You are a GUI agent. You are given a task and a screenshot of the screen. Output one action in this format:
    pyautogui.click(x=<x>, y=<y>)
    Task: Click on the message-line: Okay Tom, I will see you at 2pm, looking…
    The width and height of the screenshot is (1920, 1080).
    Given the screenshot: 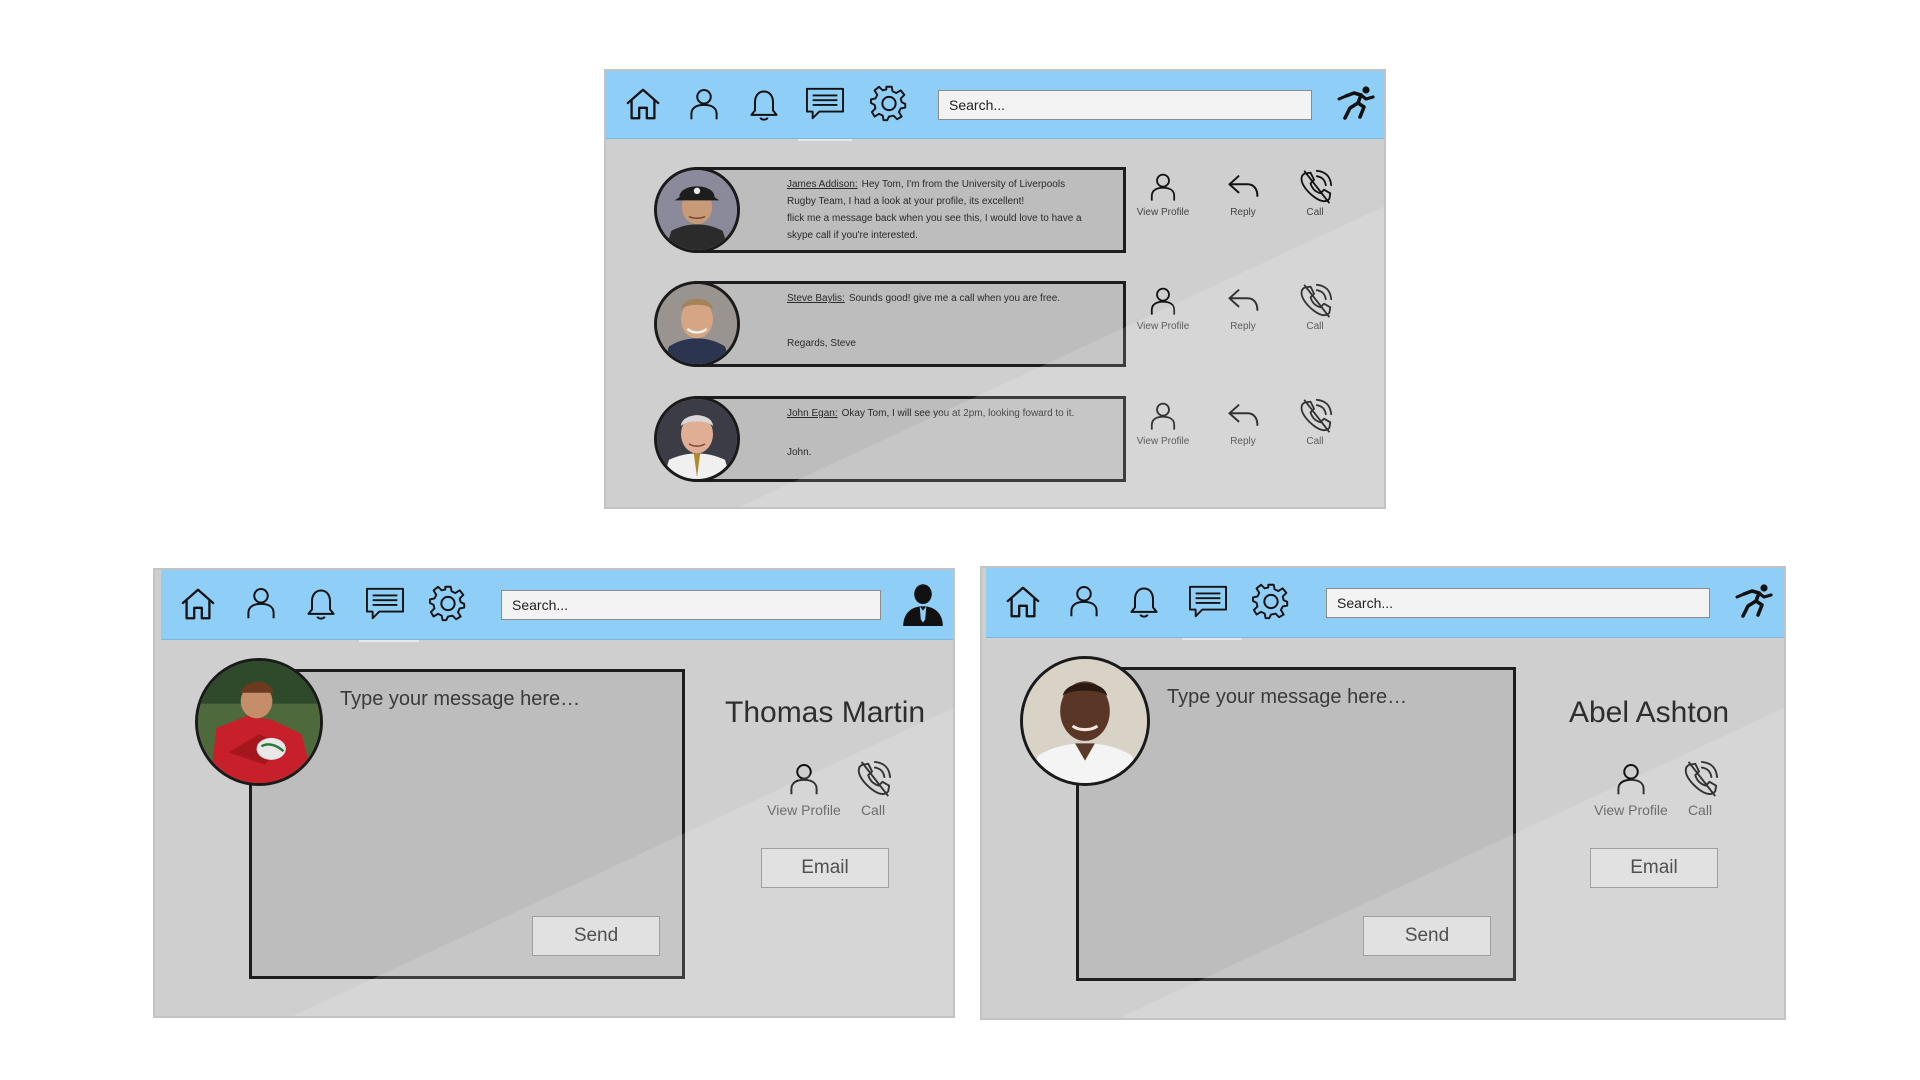 What is the action you would take?
    pyautogui.click(x=958, y=413)
    